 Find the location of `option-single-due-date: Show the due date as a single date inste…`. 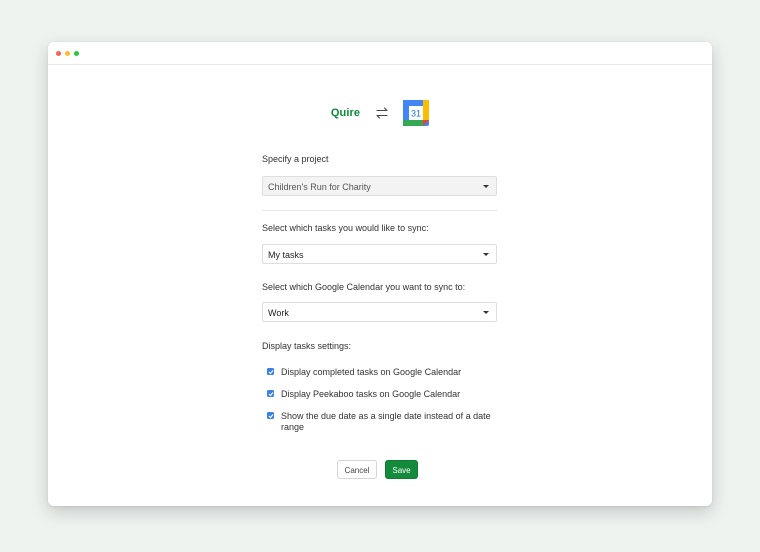

option-single-due-date: Show the due date as a single date inste… is located at coordinates (376, 422).